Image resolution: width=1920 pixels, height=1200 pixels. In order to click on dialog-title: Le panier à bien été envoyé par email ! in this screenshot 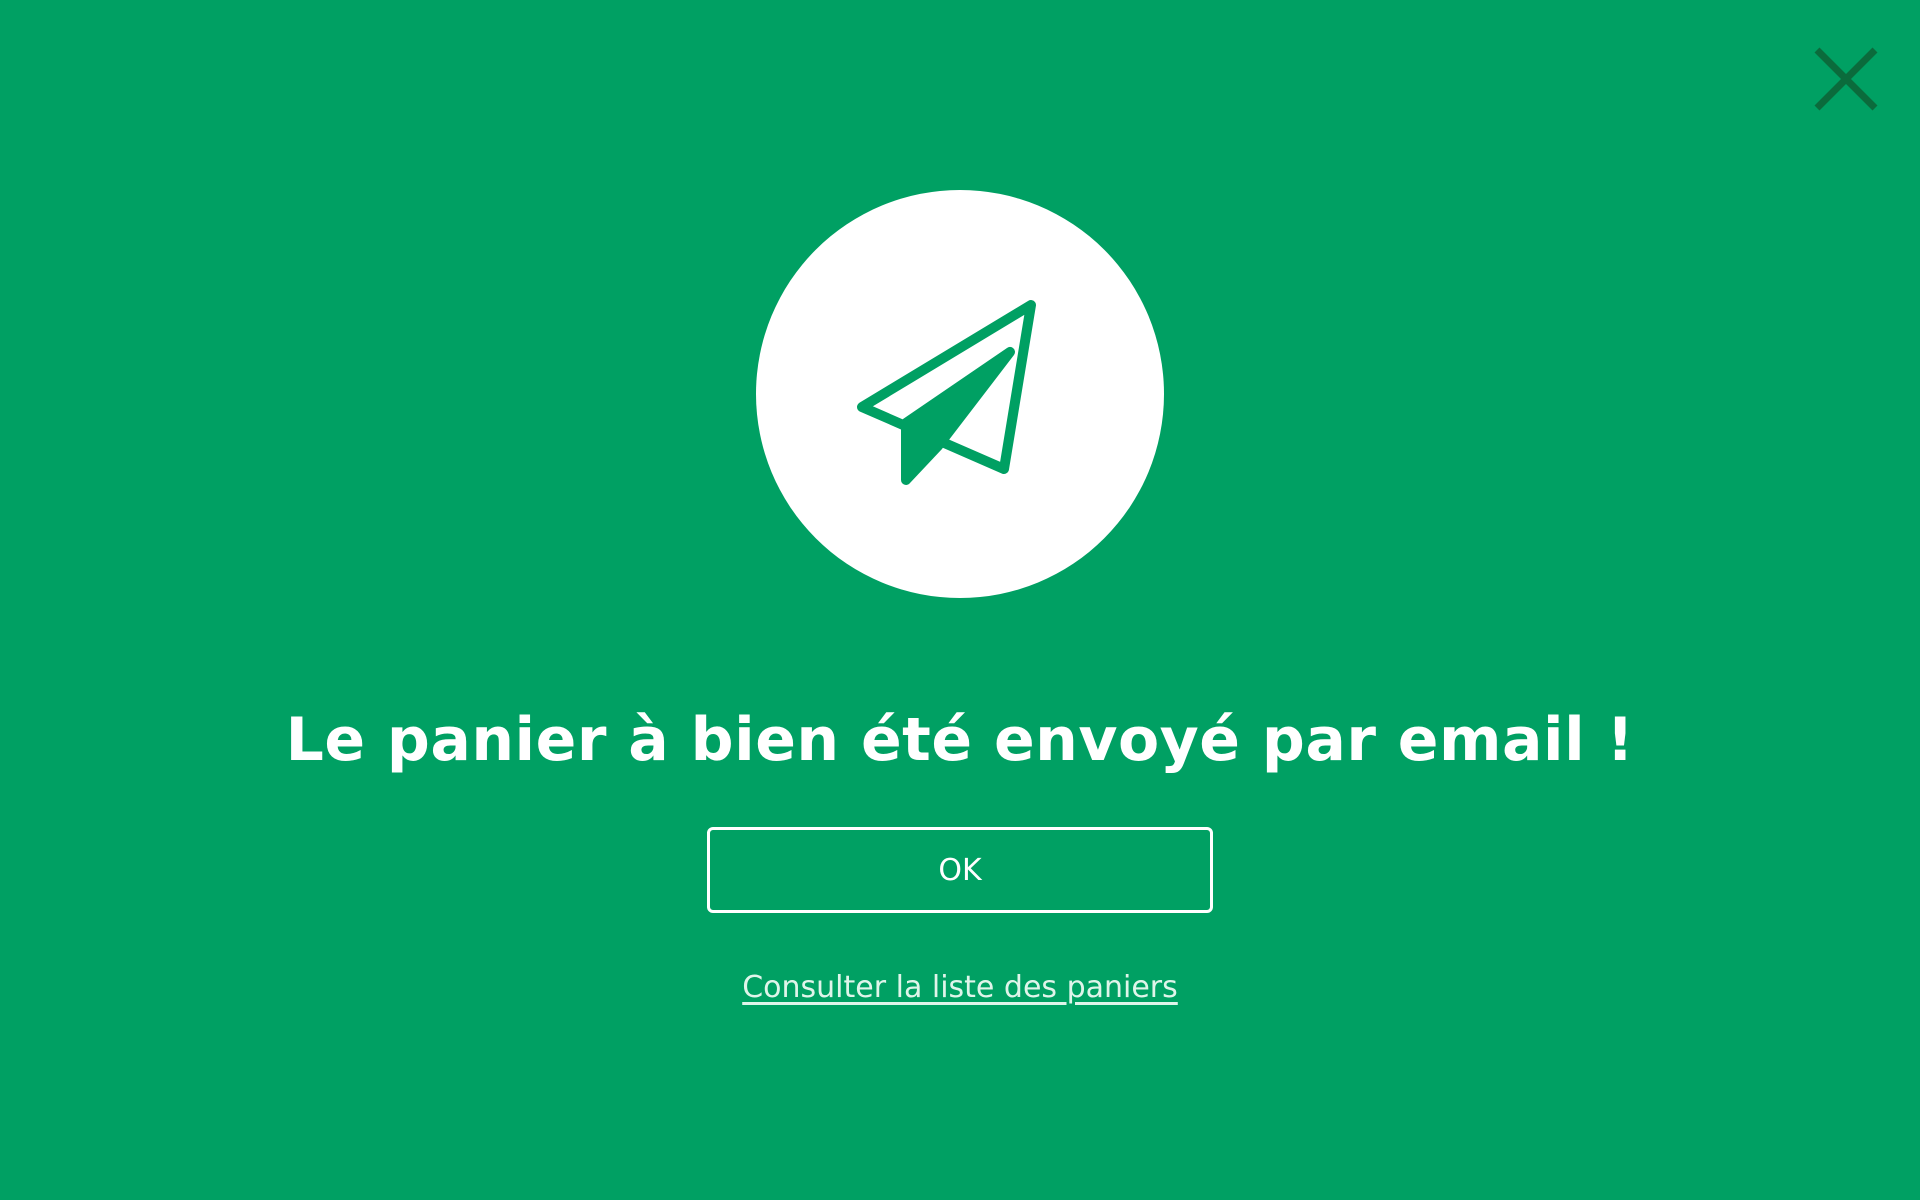, I will do `click(960, 740)`.